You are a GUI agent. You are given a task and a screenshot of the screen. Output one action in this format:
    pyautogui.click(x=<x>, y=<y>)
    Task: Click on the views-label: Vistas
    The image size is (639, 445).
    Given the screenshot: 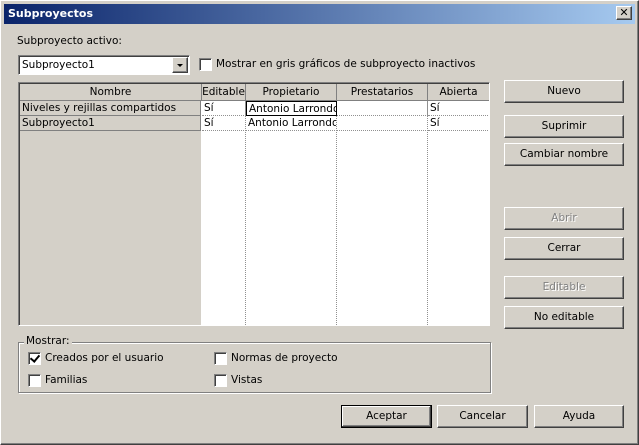 What is the action you would take?
    pyautogui.click(x=247, y=380)
    